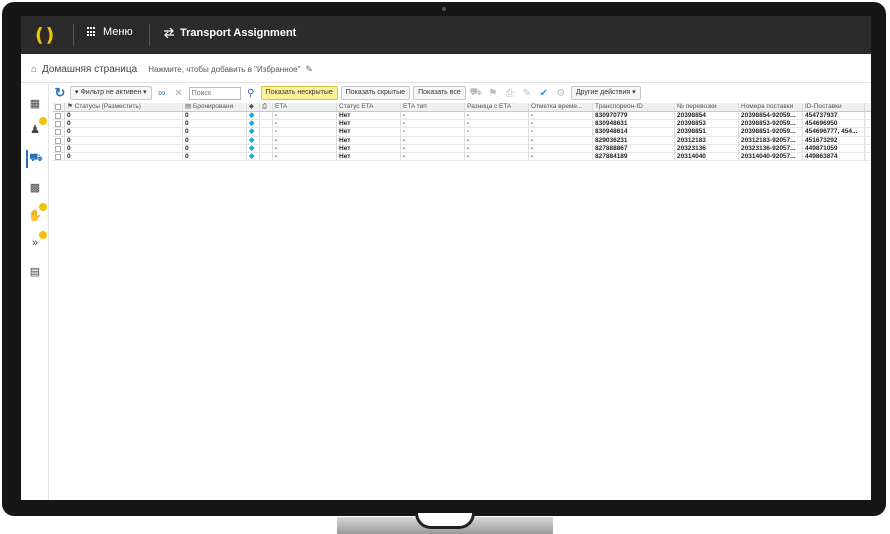  I want to click on menu-label: Меню, so click(118, 32).